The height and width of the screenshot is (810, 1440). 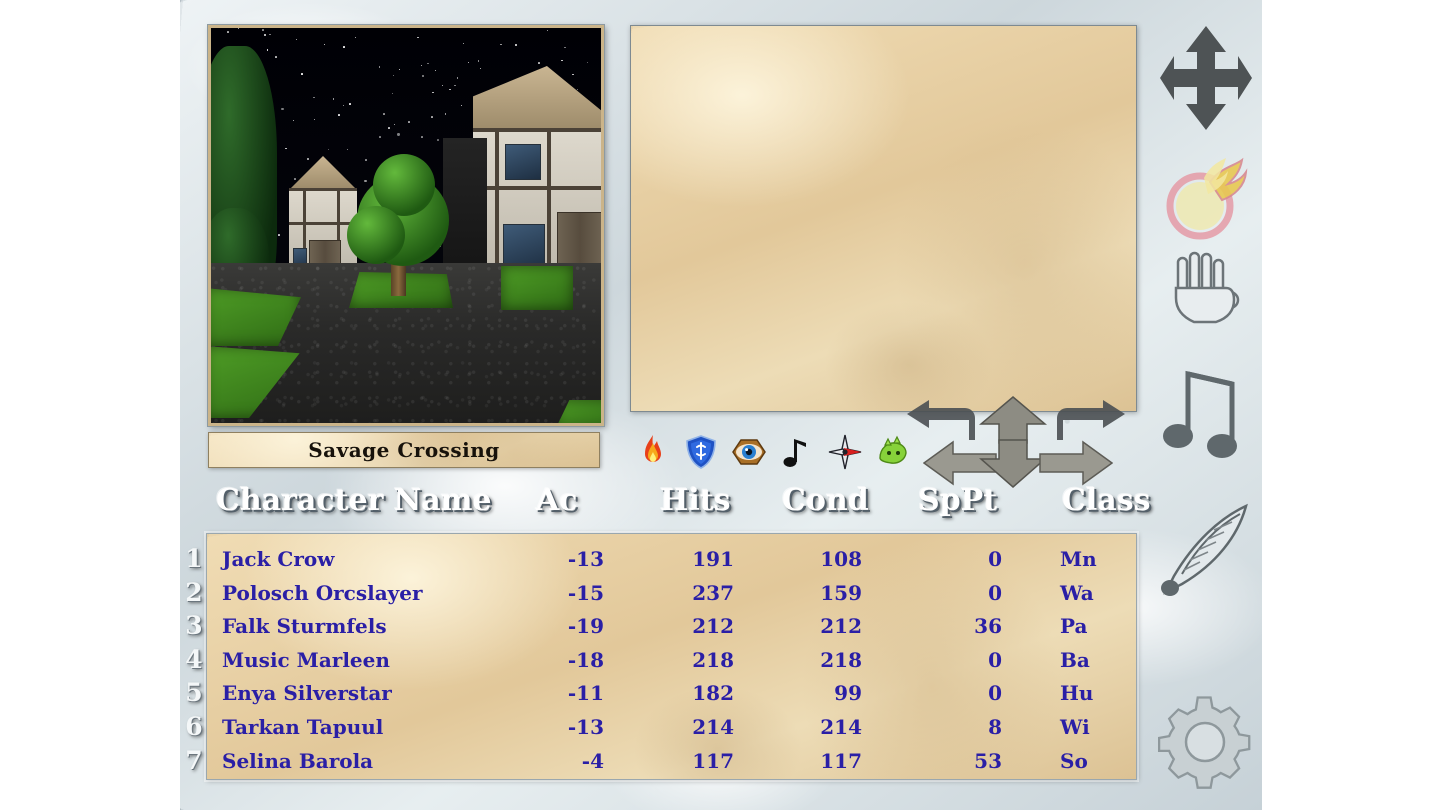 What do you see at coordinates (1090, 626) in the screenshot?
I see `cell-class: Pa` at bounding box center [1090, 626].